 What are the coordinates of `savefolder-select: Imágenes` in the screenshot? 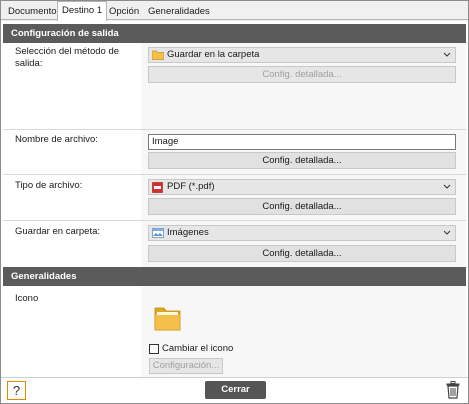 It's located at (302, 233).